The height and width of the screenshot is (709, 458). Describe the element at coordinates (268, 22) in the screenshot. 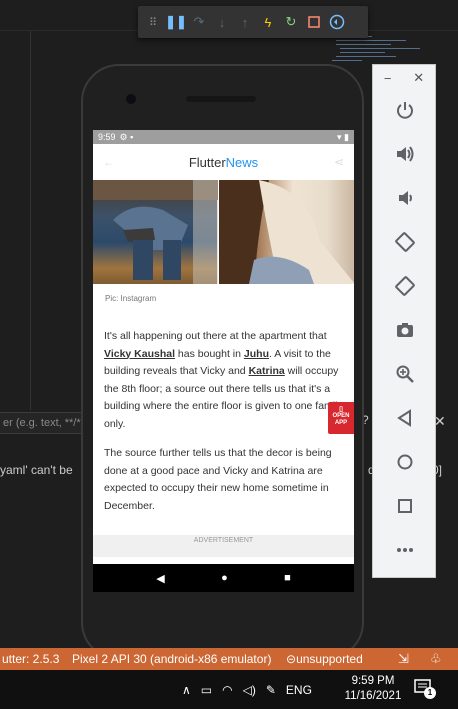

I see `hot-reload-icon: ϟ` at that location.